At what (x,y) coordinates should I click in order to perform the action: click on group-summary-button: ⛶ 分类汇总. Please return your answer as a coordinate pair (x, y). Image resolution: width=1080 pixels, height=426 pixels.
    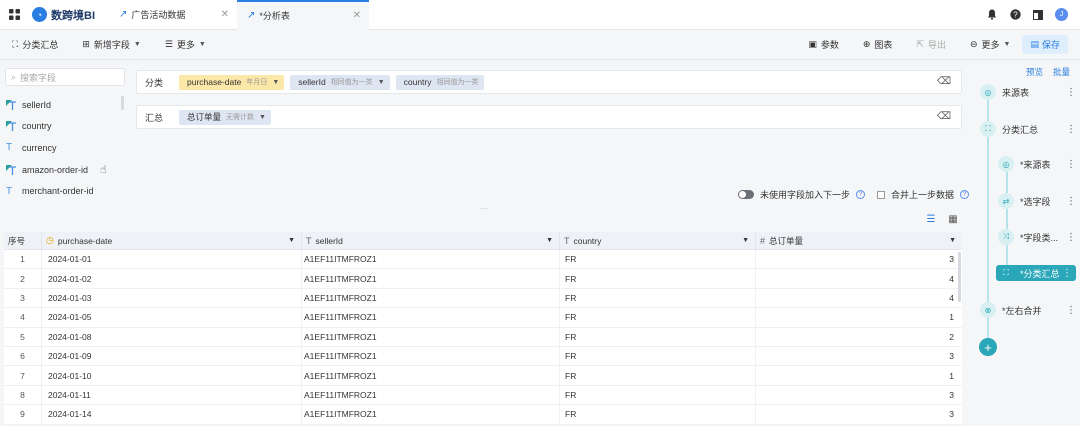
    Looking at the image, I should click on (35, 44).